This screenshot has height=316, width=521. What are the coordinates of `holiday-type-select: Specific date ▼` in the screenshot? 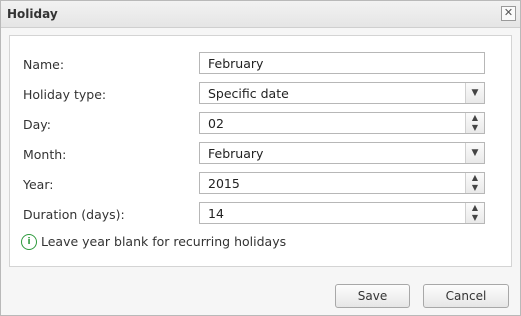 It's located at (342, 93).